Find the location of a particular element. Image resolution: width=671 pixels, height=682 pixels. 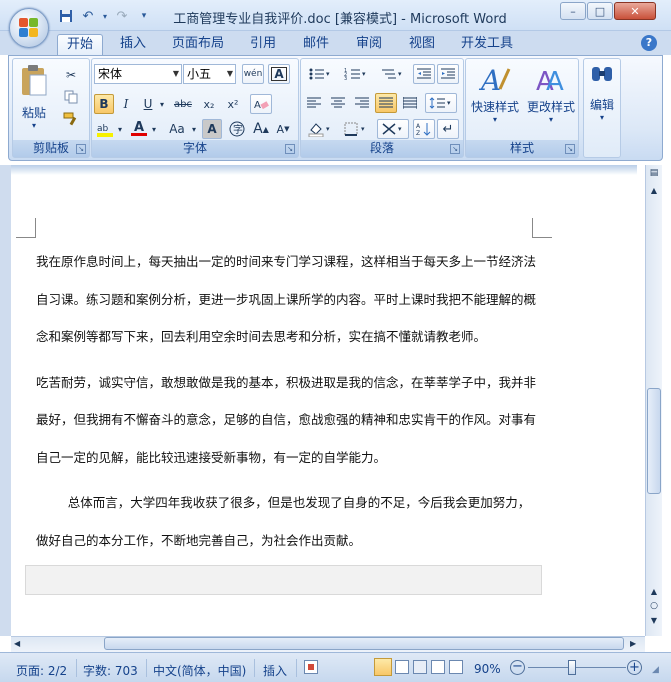

strikethrough-button: abc is located at coordinates (183, 104).